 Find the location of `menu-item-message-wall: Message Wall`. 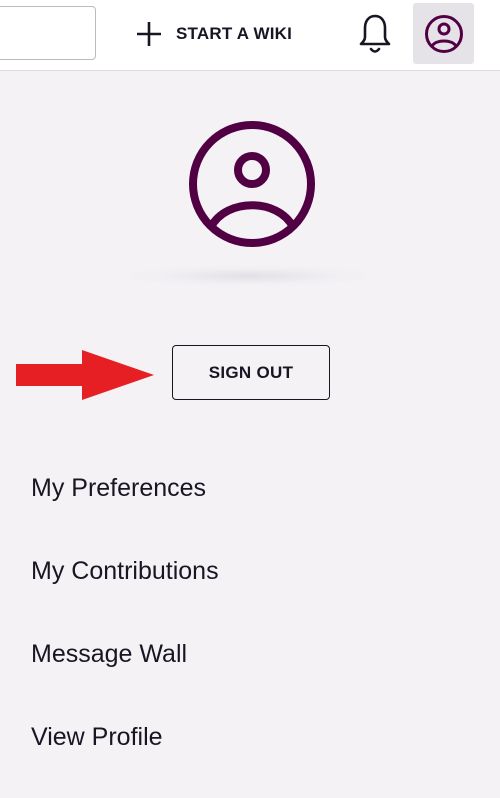

menu-item-message-wall: Message Wall is located at coordinates (125, 673).